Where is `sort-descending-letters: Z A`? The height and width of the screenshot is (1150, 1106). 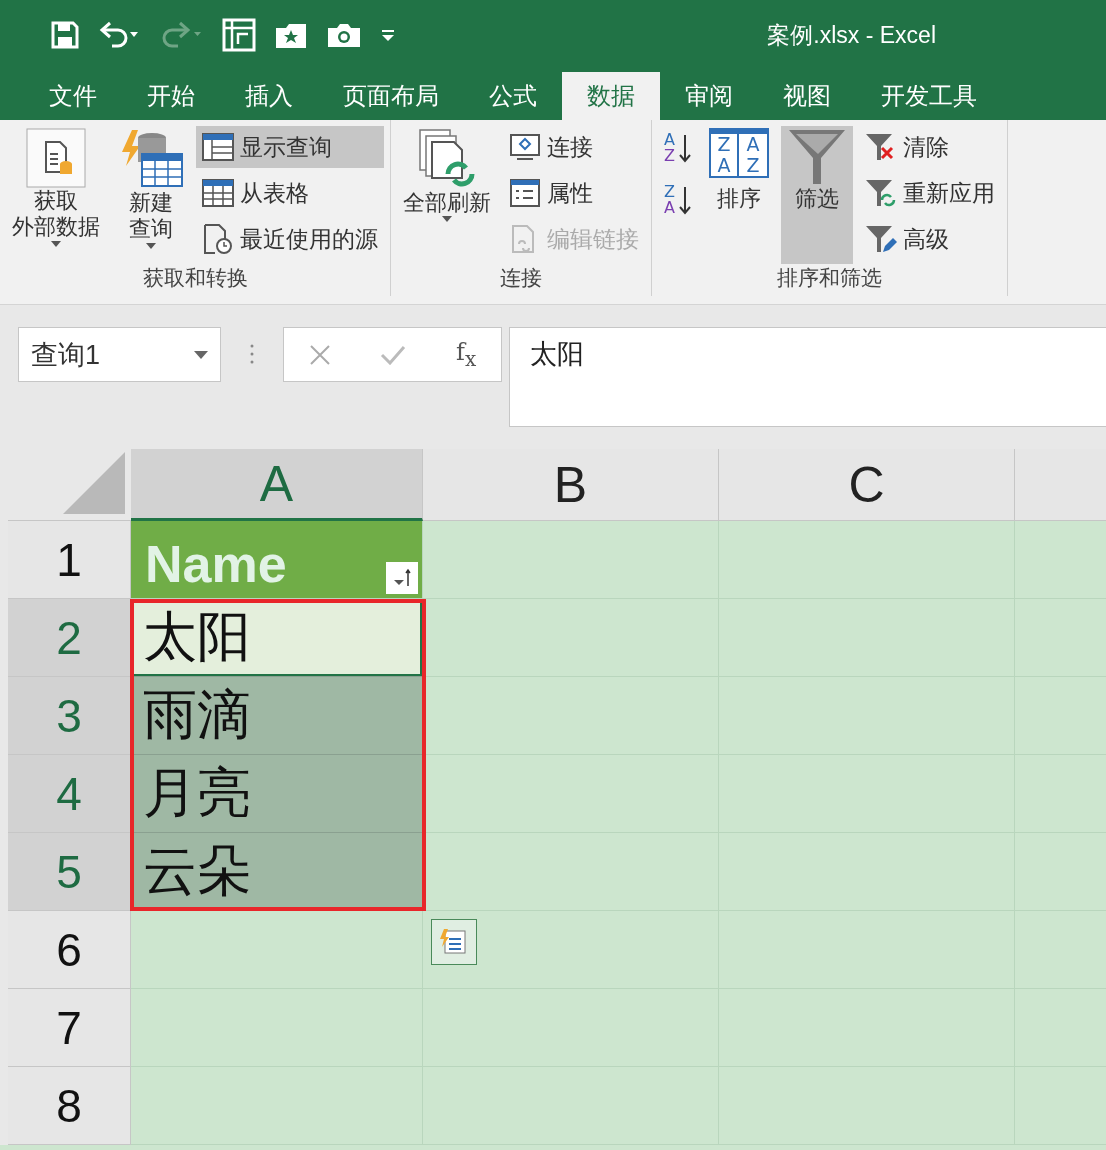
sort-descending-letters: Z A is located at coordinates (669, 200).